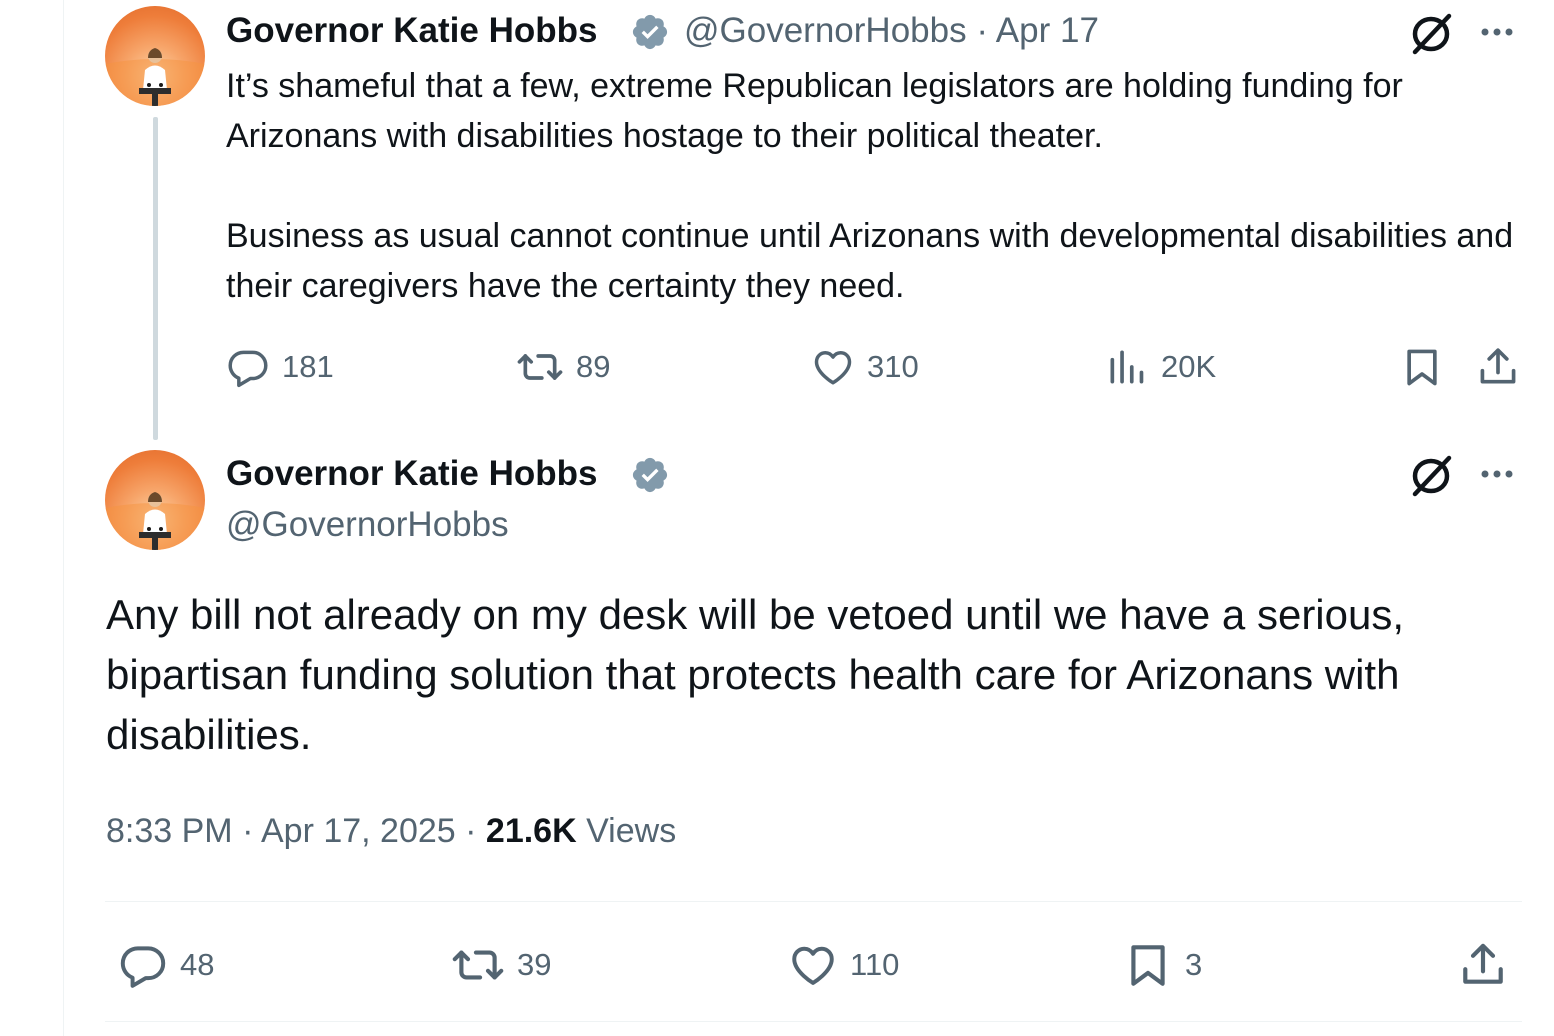 This screenshot has width=1554, height=1036. I want to click on like-button: 310, so click(865, 367).